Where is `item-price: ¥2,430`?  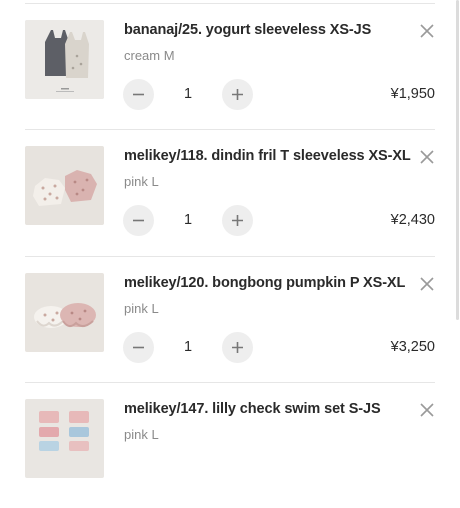
item-price: ¥2,430 is located at coordinates (412, 220).